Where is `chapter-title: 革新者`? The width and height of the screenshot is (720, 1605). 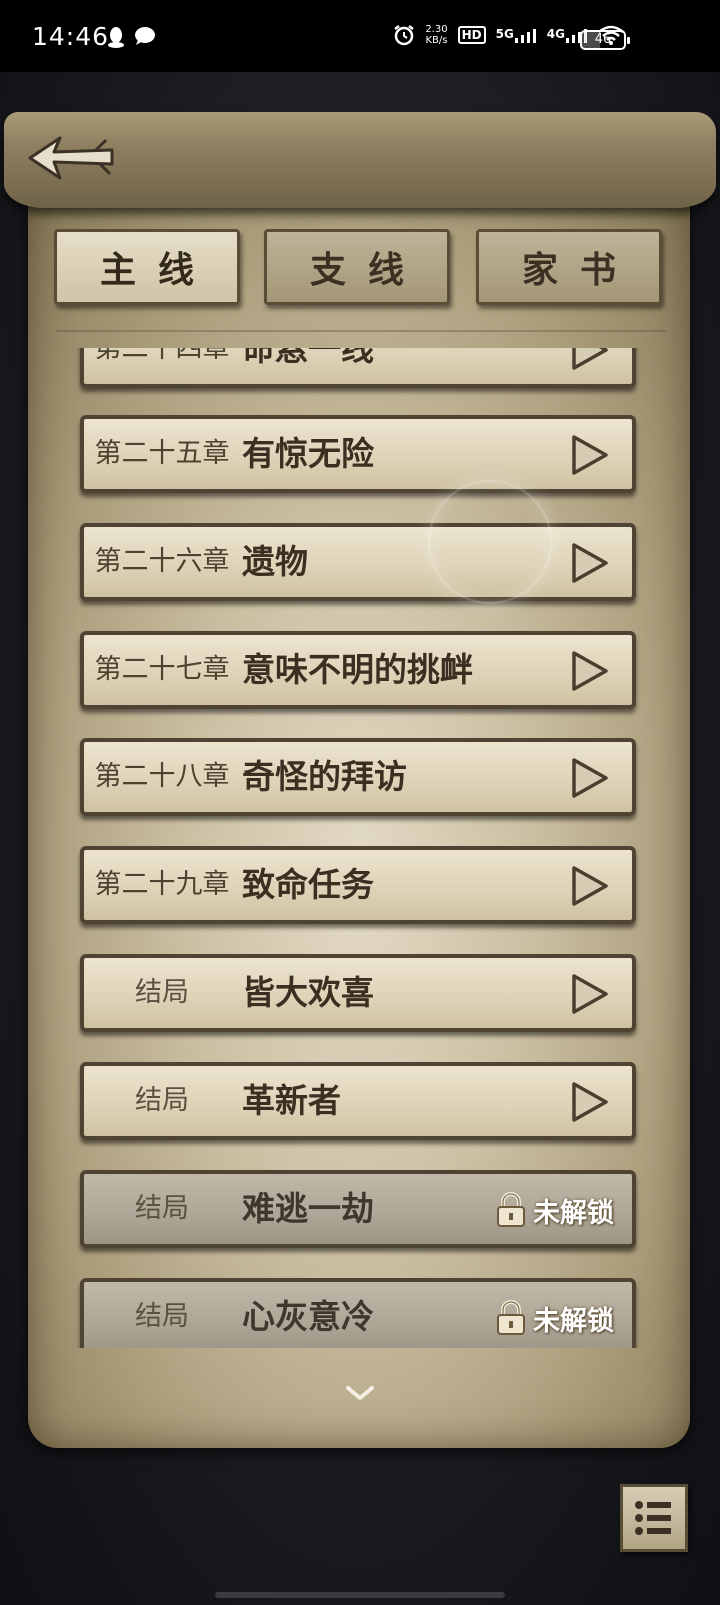
chapter-title: 革新者 is located at coordinates (291, 1100).